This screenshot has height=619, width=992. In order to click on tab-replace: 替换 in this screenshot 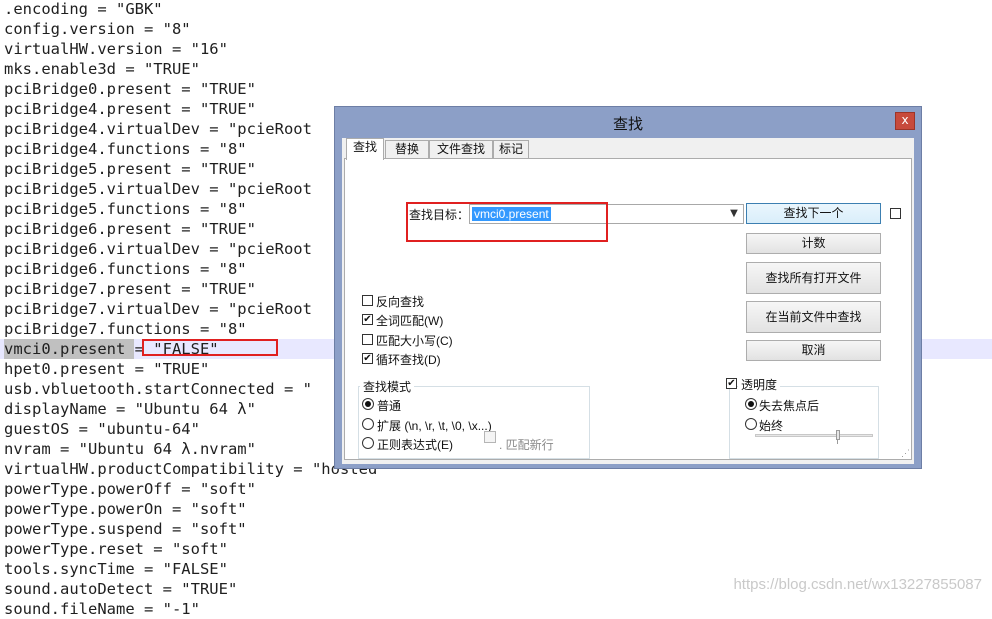, I will do `click(407, 149)`.